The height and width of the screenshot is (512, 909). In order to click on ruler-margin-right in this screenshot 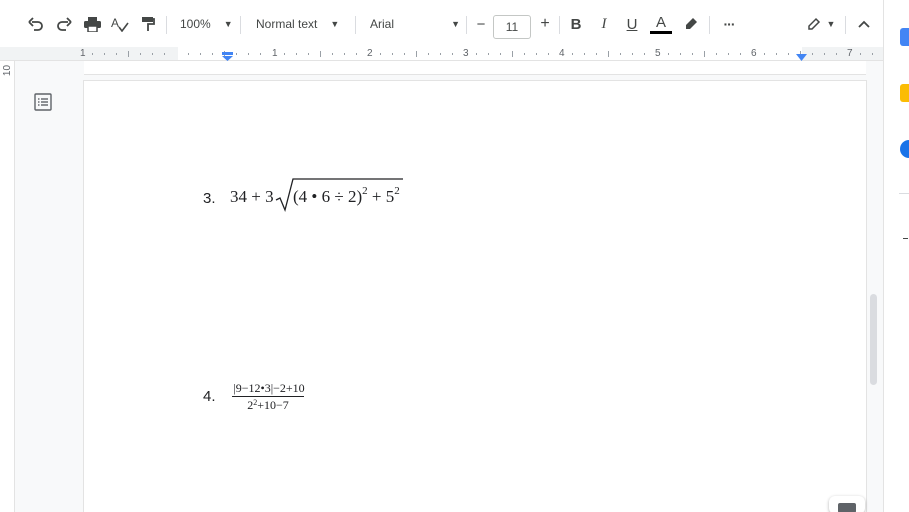, I will do `click(842, 53)`.